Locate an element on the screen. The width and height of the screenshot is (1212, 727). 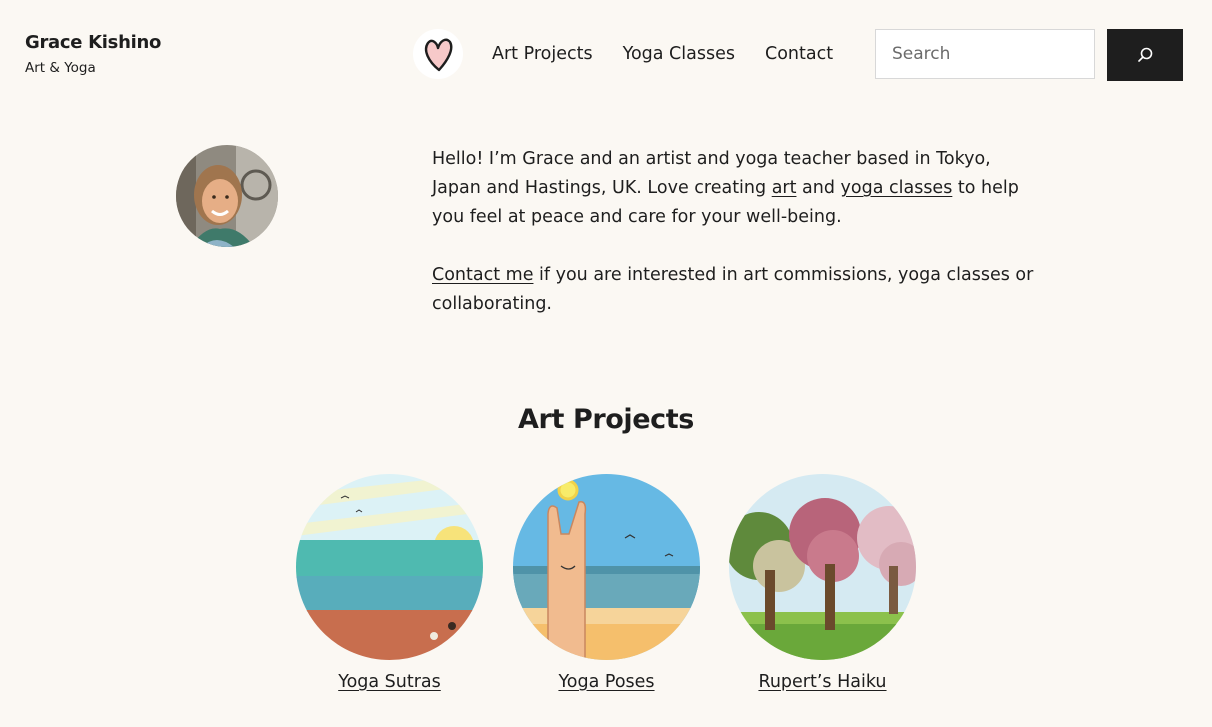
project-image-yoga-sutras is located at coordinates (389, 567).